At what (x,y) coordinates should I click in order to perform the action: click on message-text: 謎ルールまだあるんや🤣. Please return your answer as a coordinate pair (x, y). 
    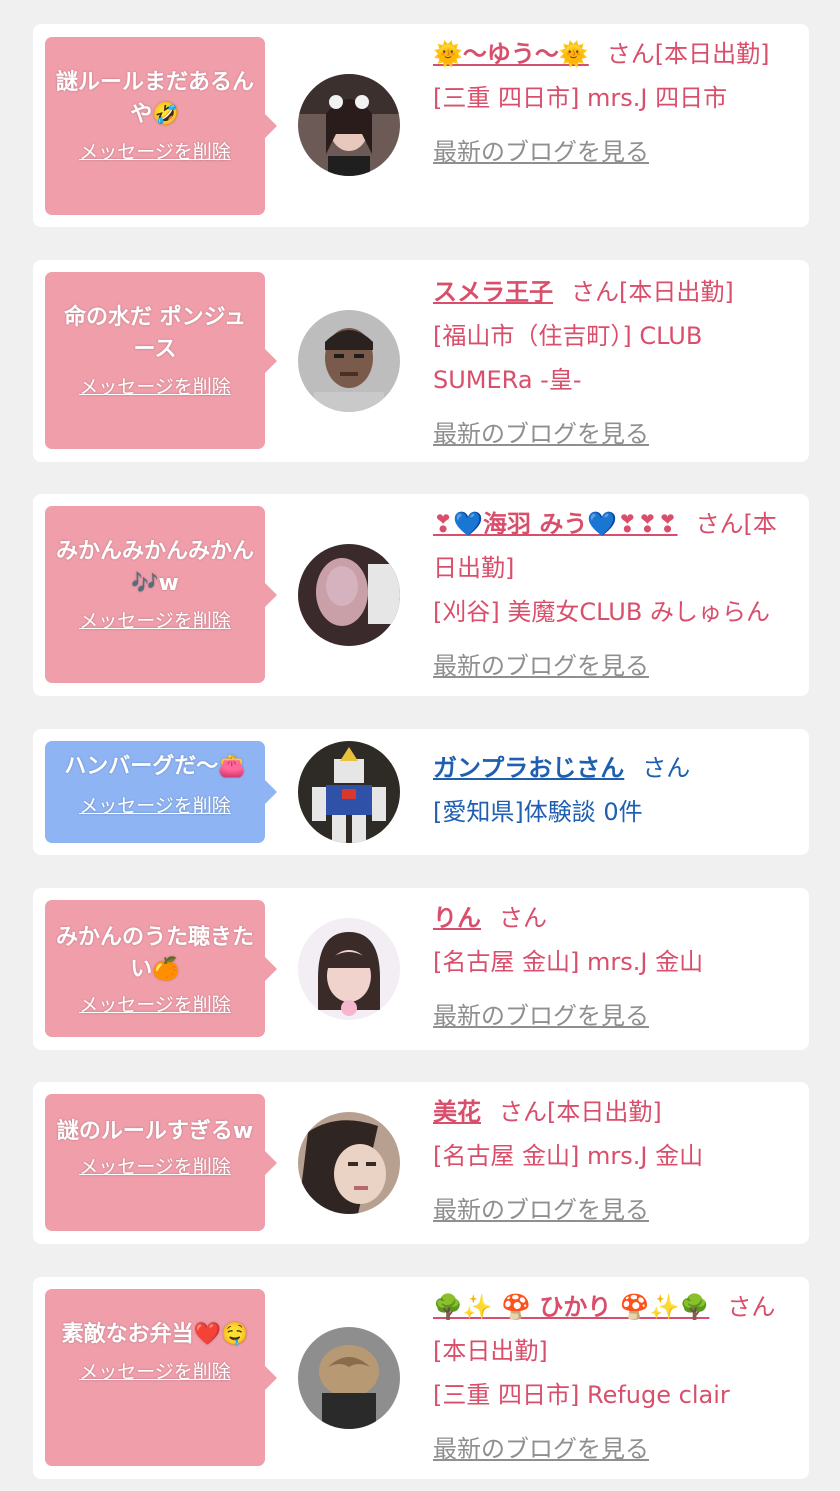
    Looking at the image, I should click on (154, 98).